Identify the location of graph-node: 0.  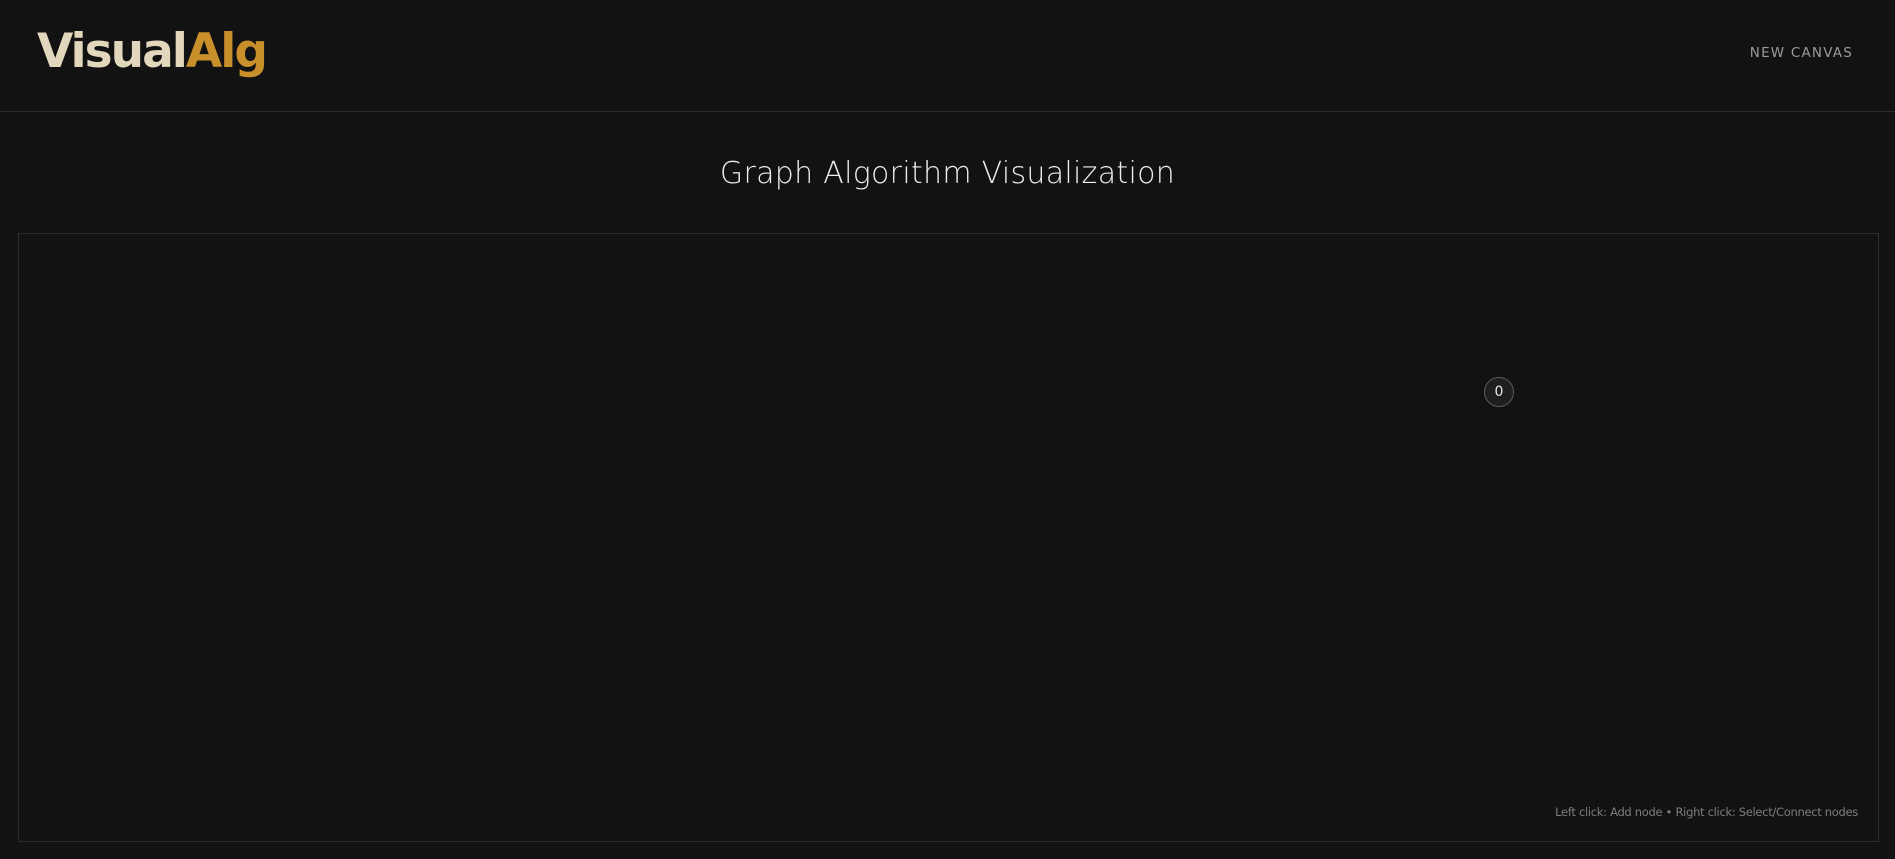
(1499, 392).